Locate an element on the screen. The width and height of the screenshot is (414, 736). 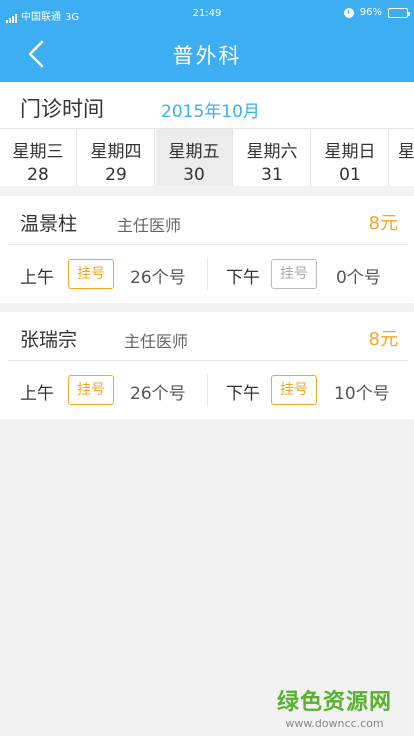
date-cell: 星期日 01 is located at coordinates (350, 157).